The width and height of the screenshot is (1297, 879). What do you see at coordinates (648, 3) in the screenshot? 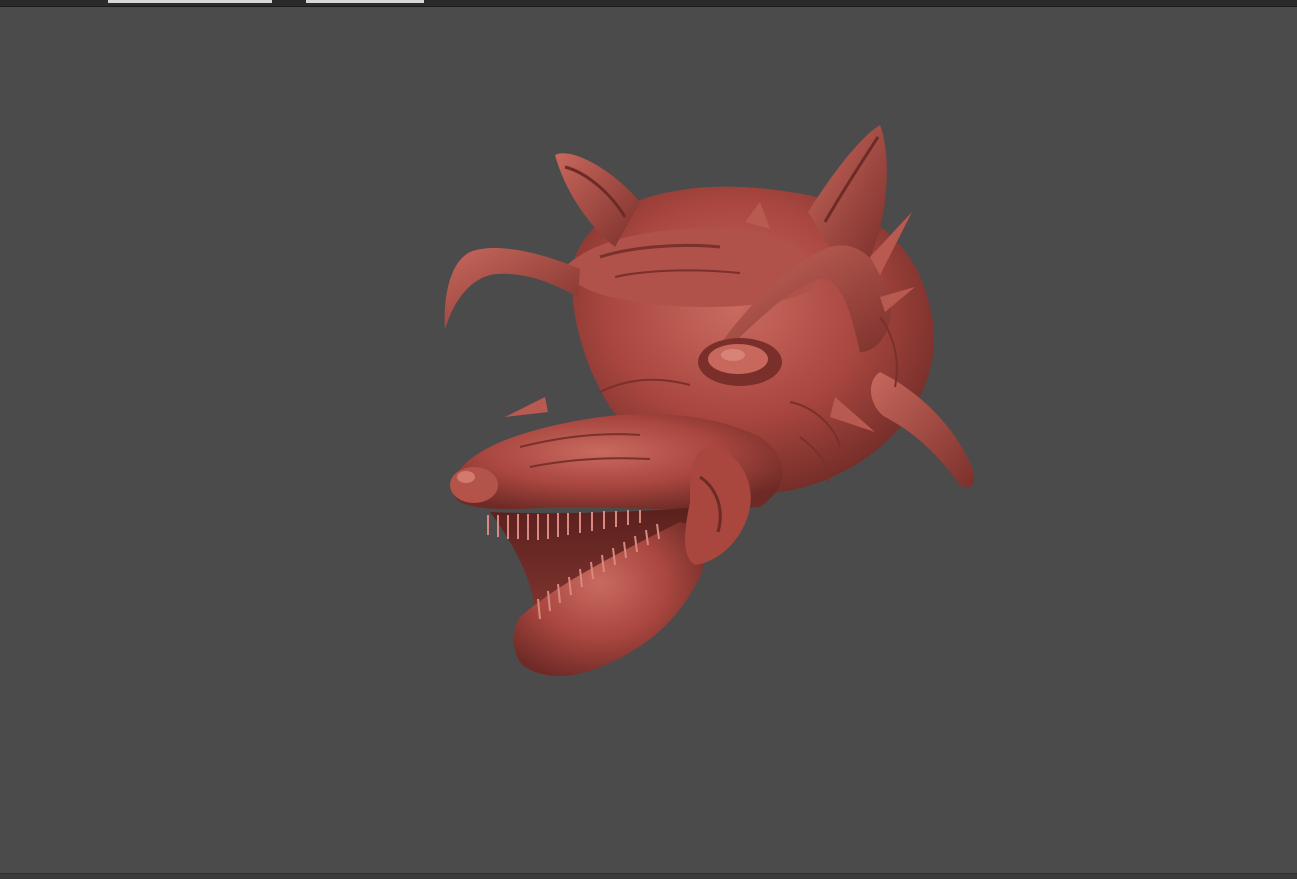
I see `top-tab-bar` at bounding box center [648, 3].